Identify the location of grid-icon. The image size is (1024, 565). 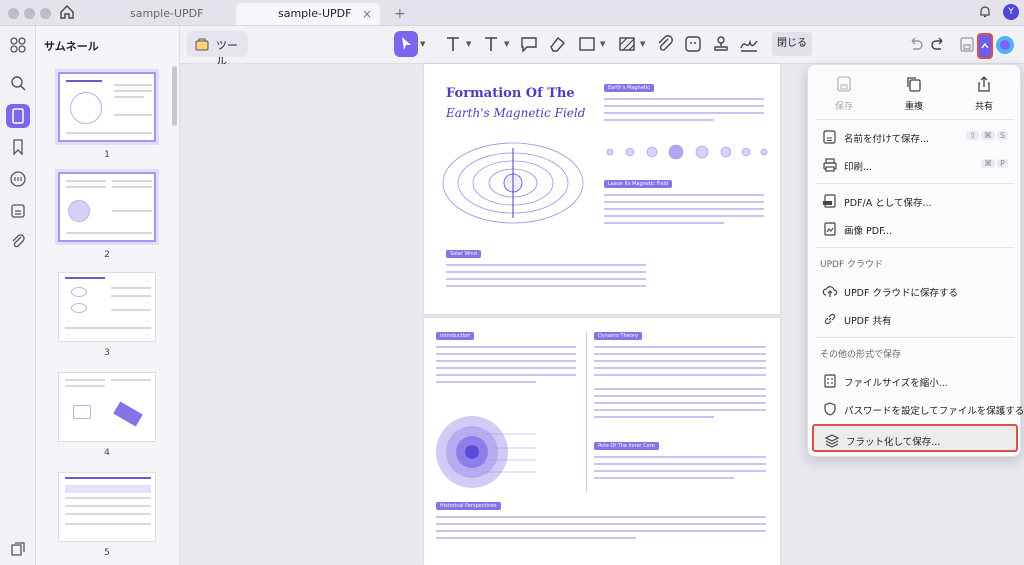
(18, 45).